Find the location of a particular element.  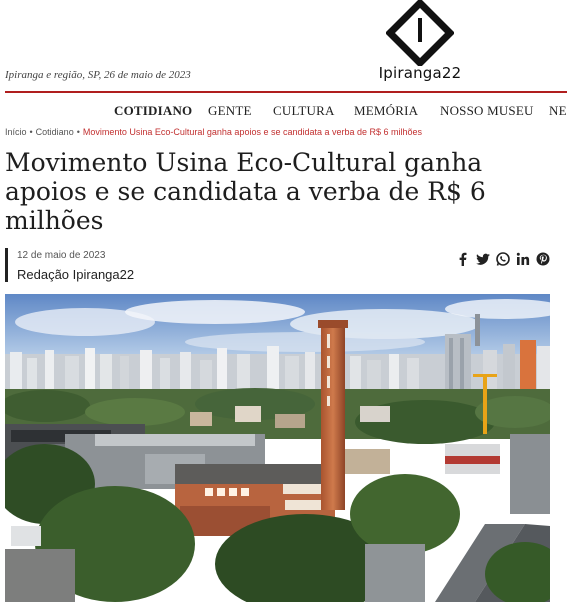

linkedin-icon is located at coordinates (523, 259).